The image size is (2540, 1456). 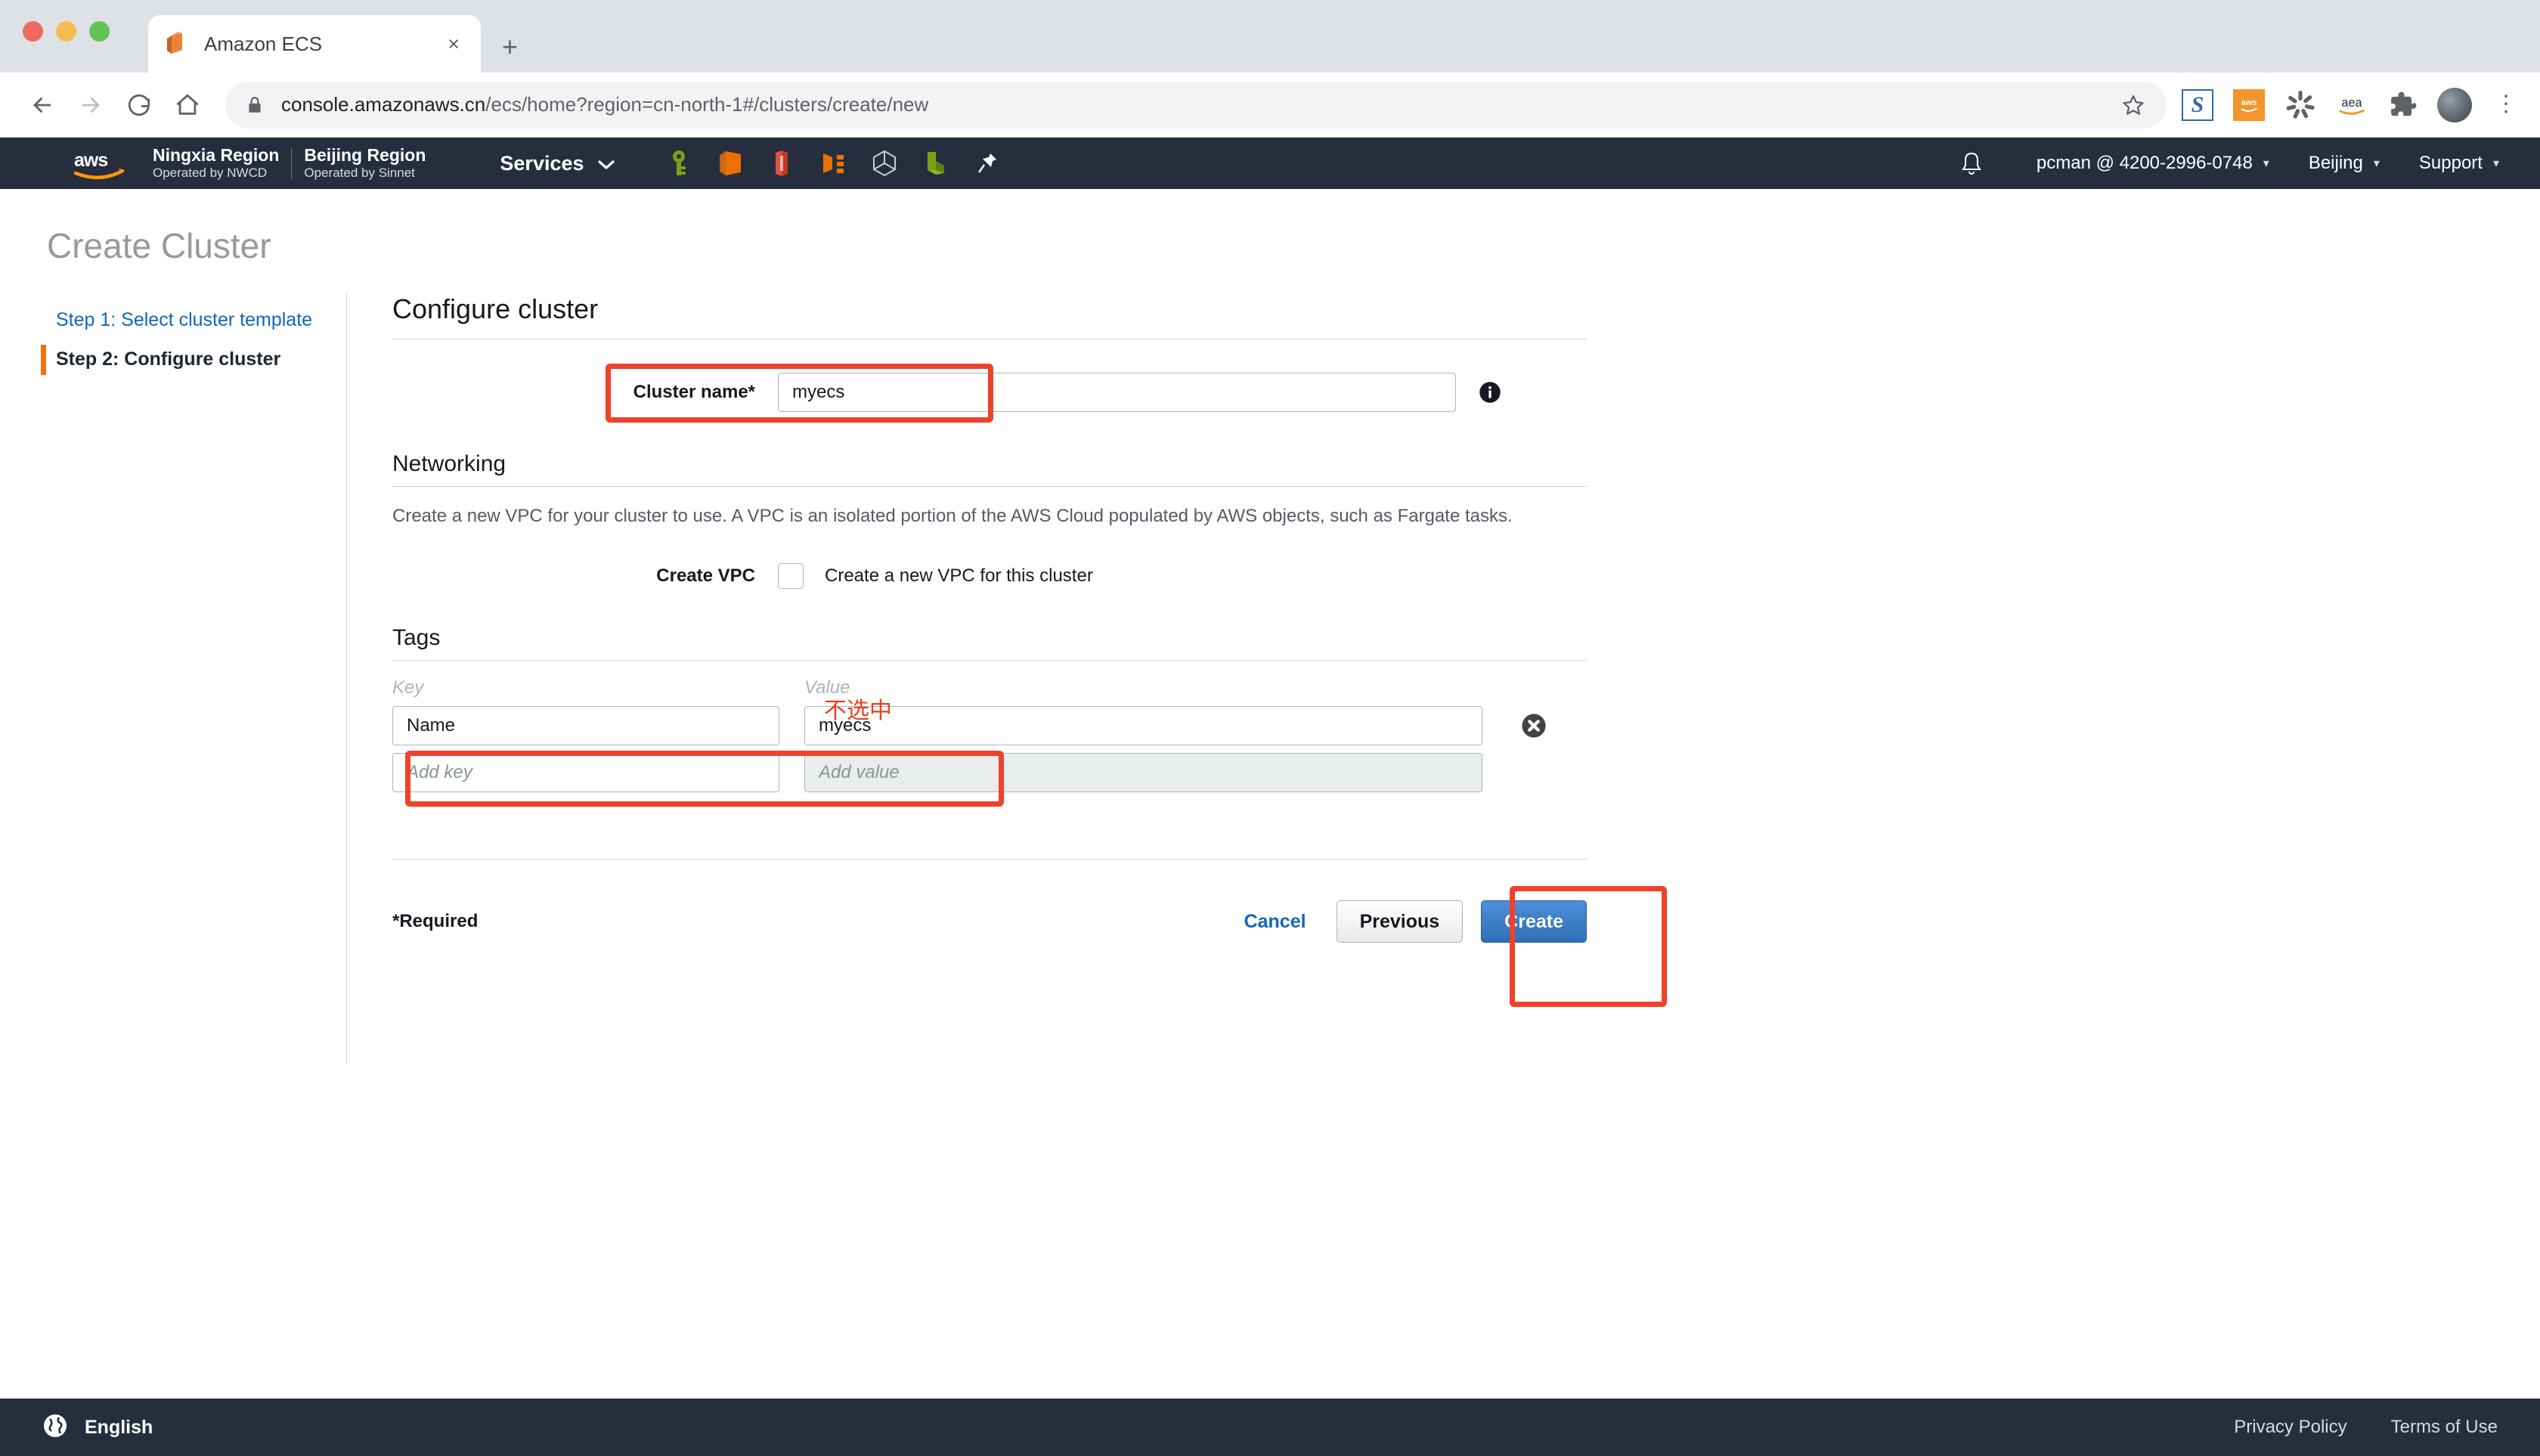 I want to click on create-vpc-checkbox, so click(x=791, y=576).